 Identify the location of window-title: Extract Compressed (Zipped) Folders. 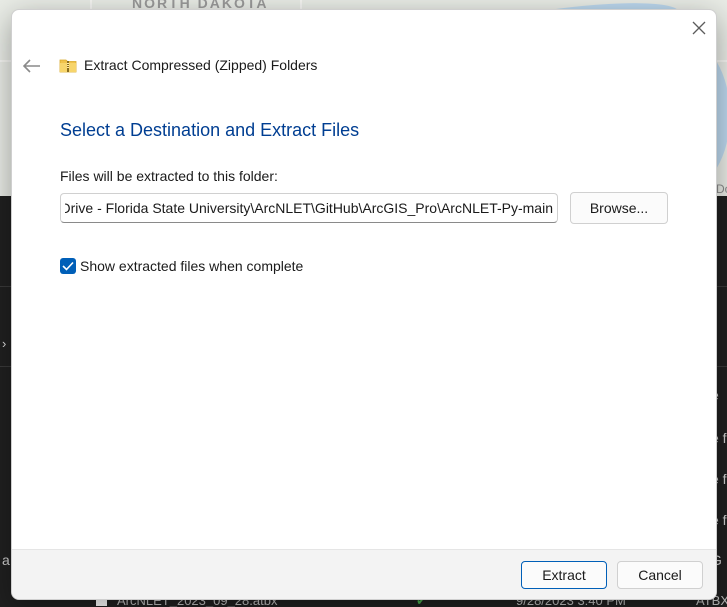
(201, 65).